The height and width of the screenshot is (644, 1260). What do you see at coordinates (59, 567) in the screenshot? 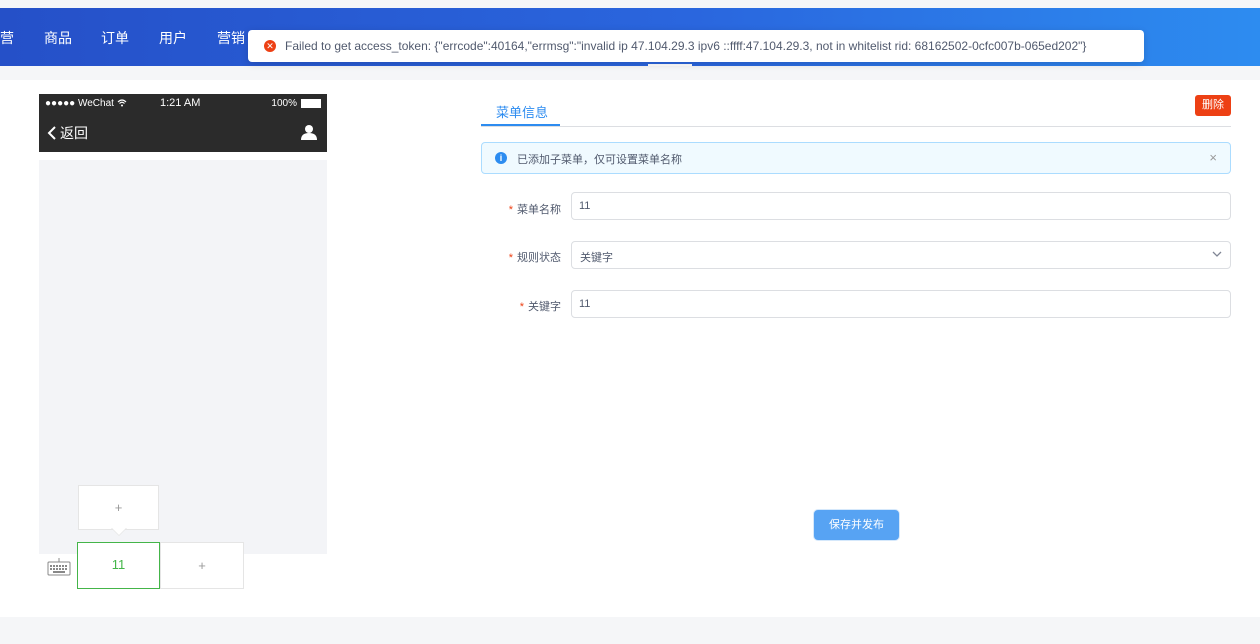
I see `keyboard-icon` at bounding box center [59, 567].